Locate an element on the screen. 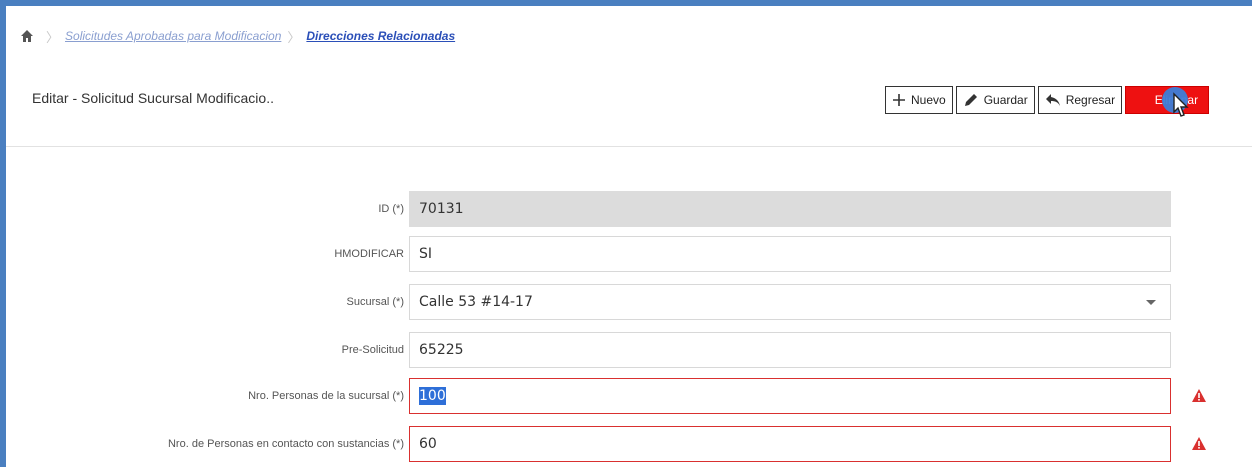 Image resolution: width=1252 pixels, height=467 pixels. guardar-label: Guardar is located at coordinates (1005, 100).